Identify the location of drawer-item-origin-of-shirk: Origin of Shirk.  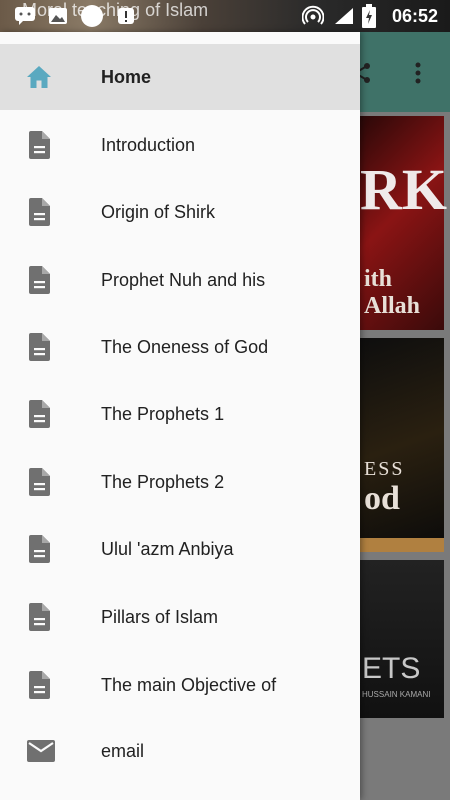
(180, 212).